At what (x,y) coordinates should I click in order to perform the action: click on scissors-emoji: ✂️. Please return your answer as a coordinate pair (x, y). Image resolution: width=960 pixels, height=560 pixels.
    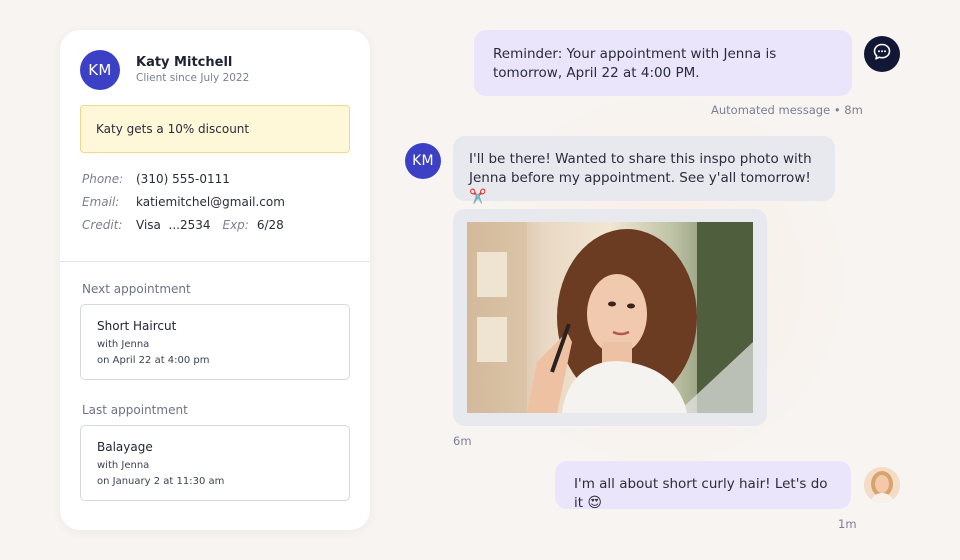
    Looking at the image, I should click on (478, 197).